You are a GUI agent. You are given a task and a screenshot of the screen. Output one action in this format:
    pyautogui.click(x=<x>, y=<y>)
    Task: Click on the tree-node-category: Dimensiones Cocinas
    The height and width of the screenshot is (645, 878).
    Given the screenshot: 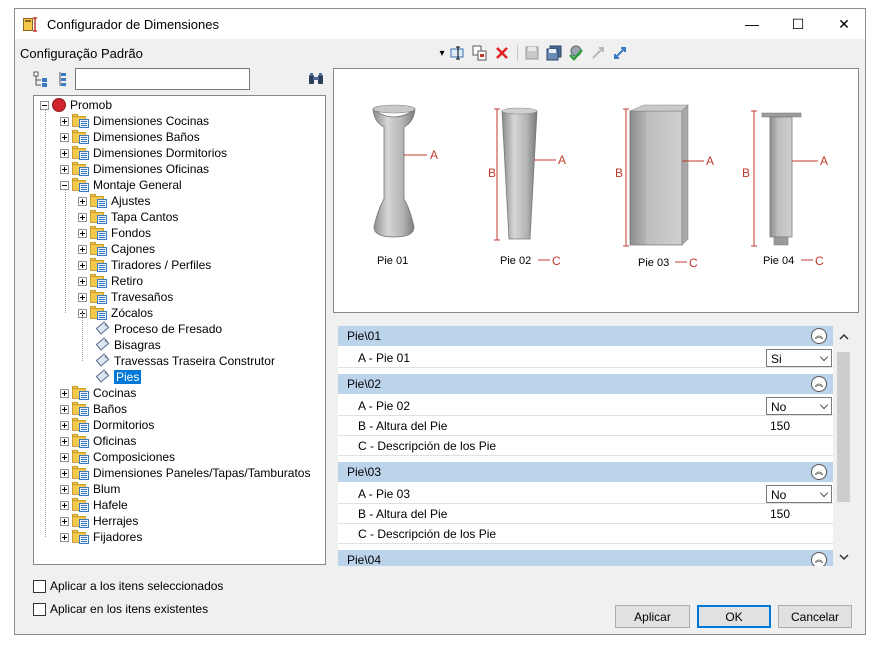 What is the action you would take?
    pyautogui.click(x=134, y=121)
    